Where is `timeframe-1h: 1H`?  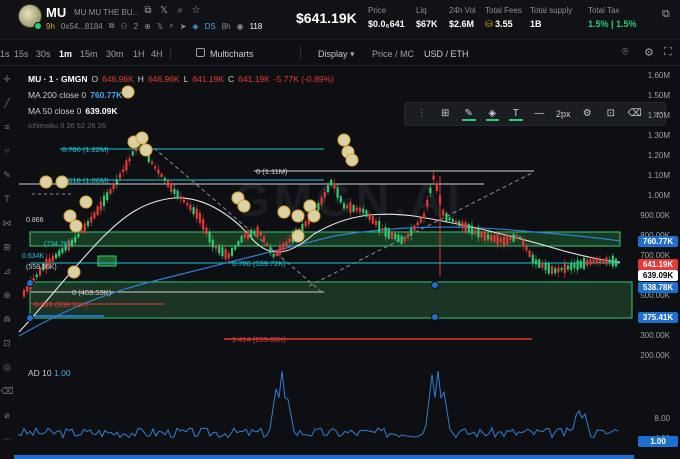
timeframe-1h: 1H is located at coordinates (139, 54).